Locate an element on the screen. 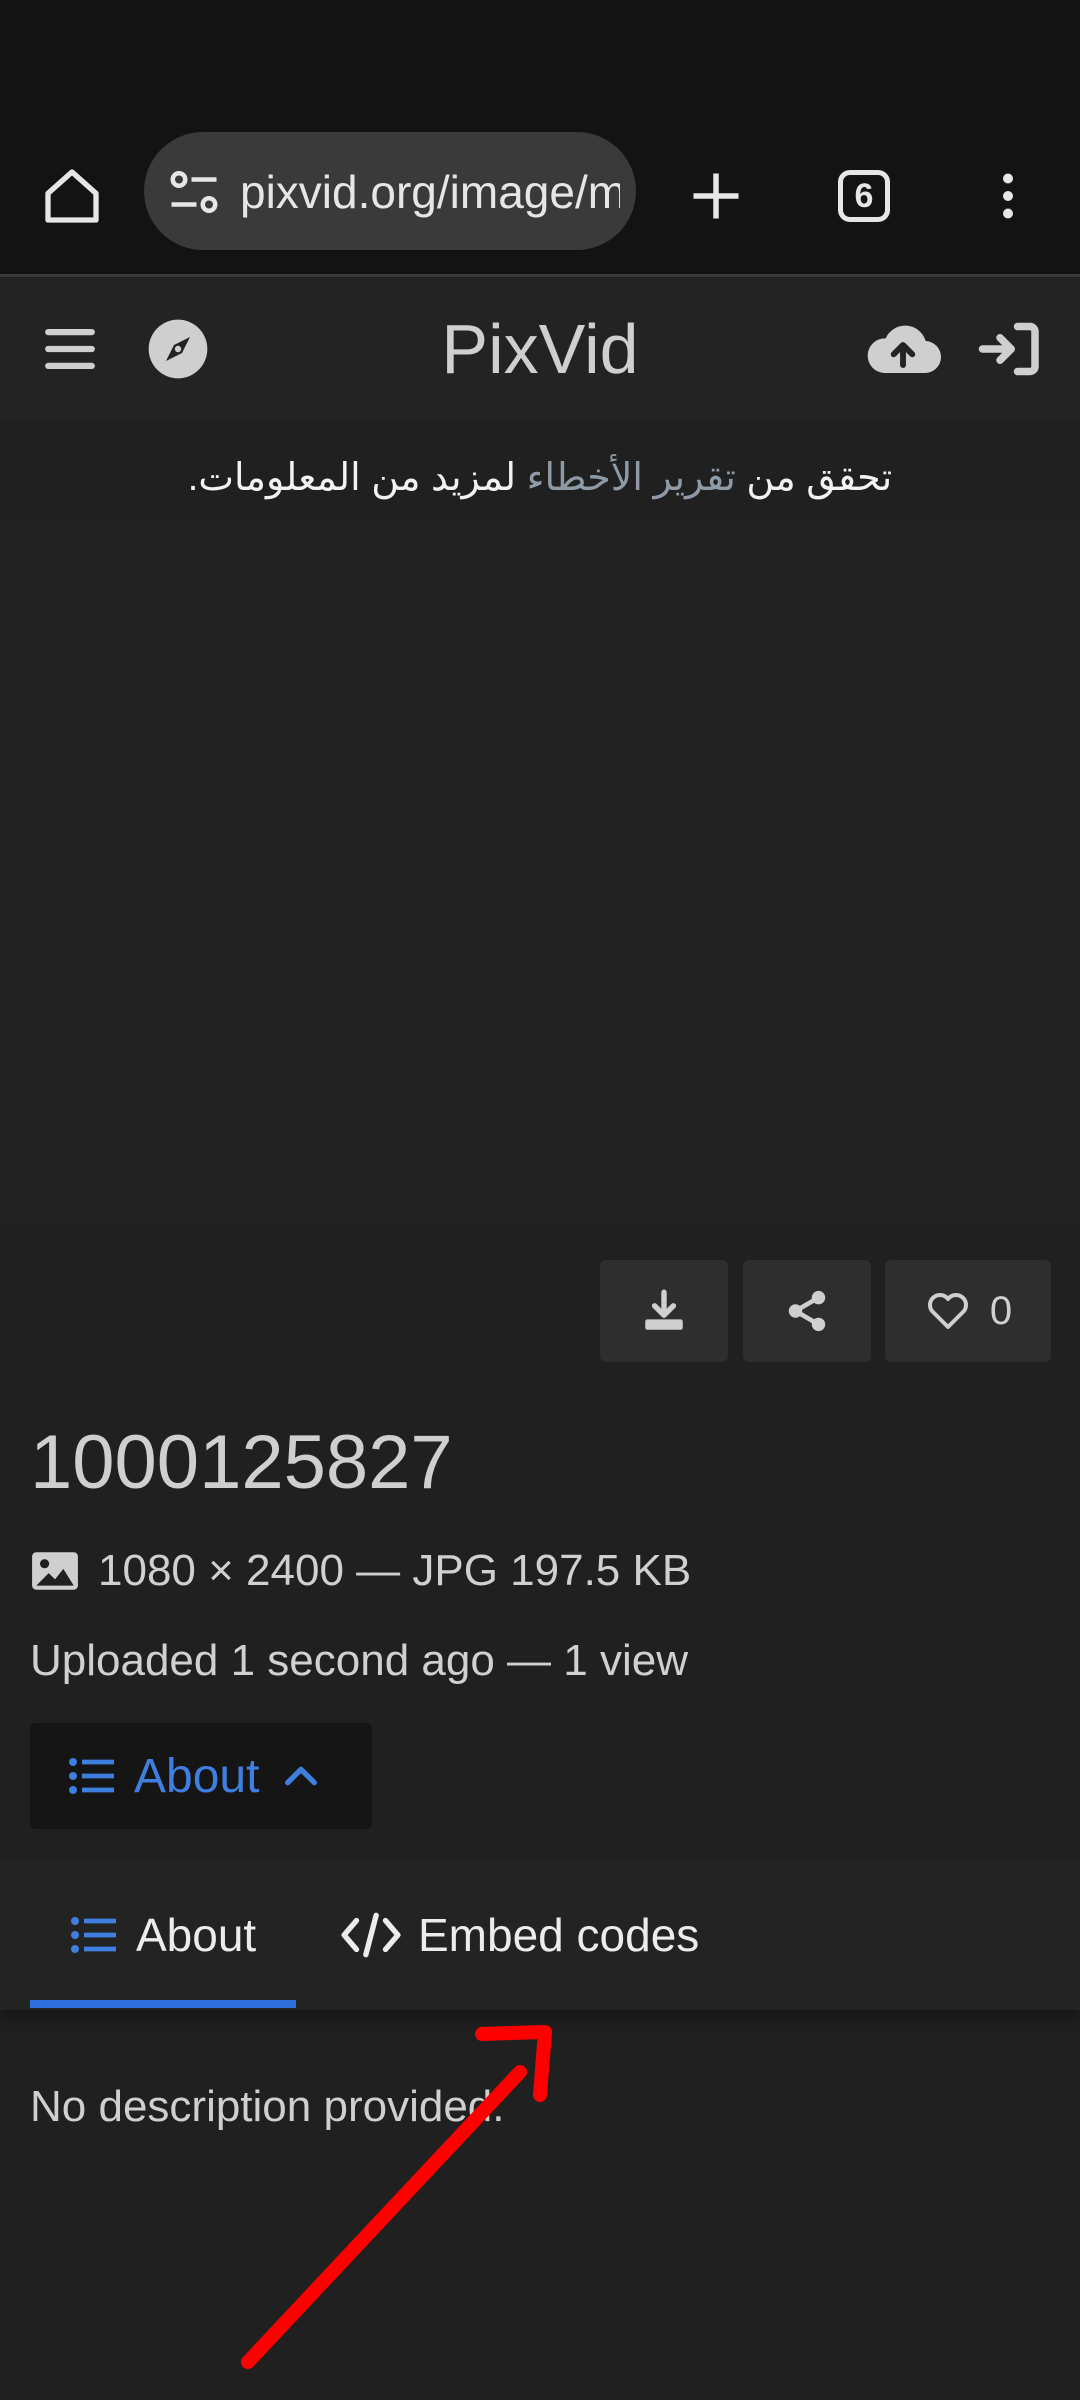  tab-embed-codes: Embed codes is located at coordinates (530, 1935).